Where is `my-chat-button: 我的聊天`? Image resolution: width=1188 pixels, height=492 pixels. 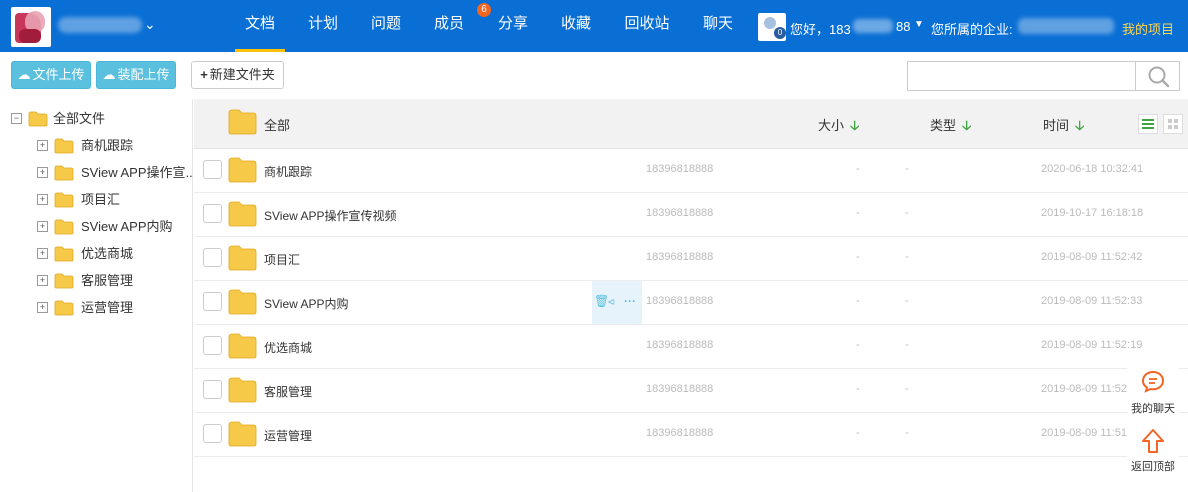 my-chat-button: 我的聊天 is located at coordinates (1153, 392).